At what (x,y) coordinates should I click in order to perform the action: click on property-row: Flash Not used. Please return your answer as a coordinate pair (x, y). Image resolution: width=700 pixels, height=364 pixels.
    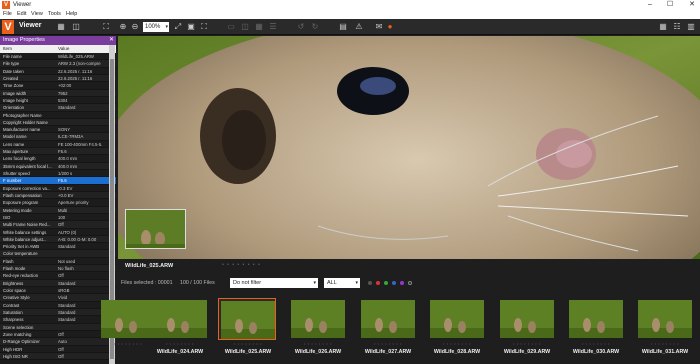
    Looking at the image, I should click on (58, 262).